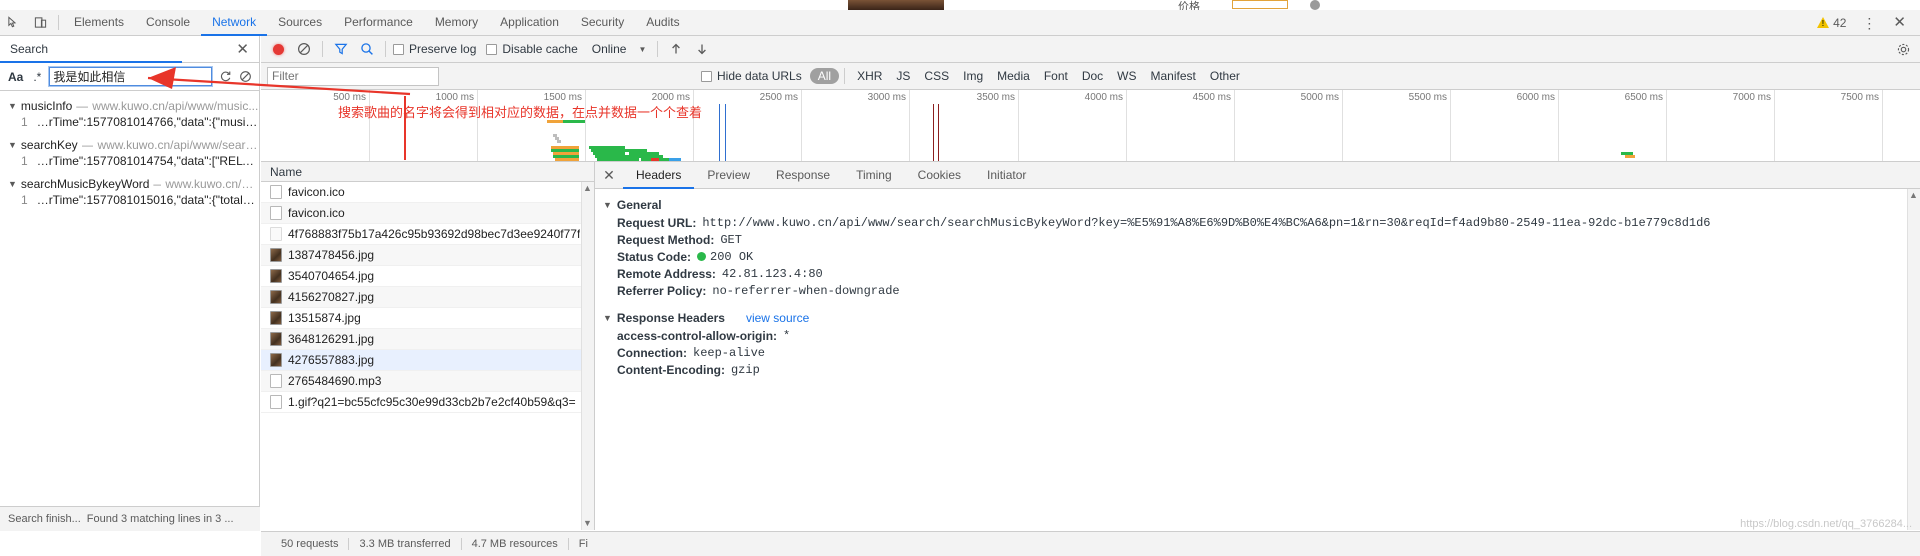  Describe the element at coordinates (642, 49) in the screenshot. I see `throttling-dropdown-arrow: ▼` at that location.